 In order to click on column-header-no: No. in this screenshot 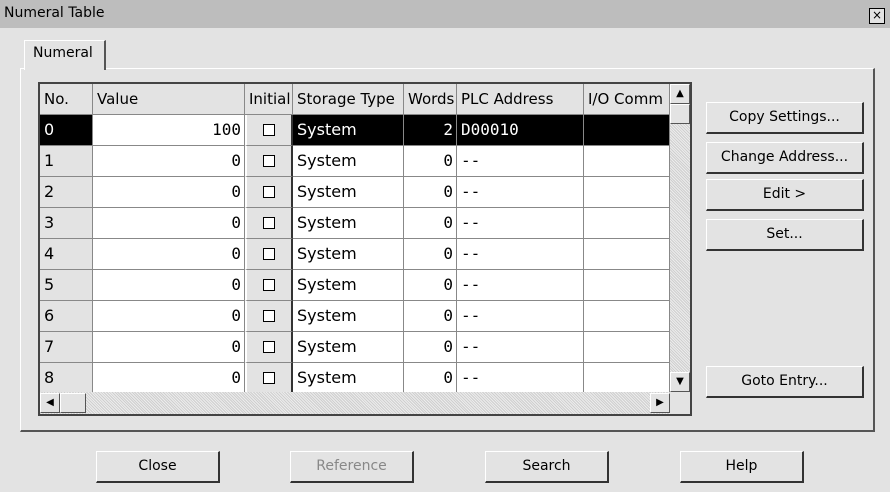, I will do `click(66, 99)`.